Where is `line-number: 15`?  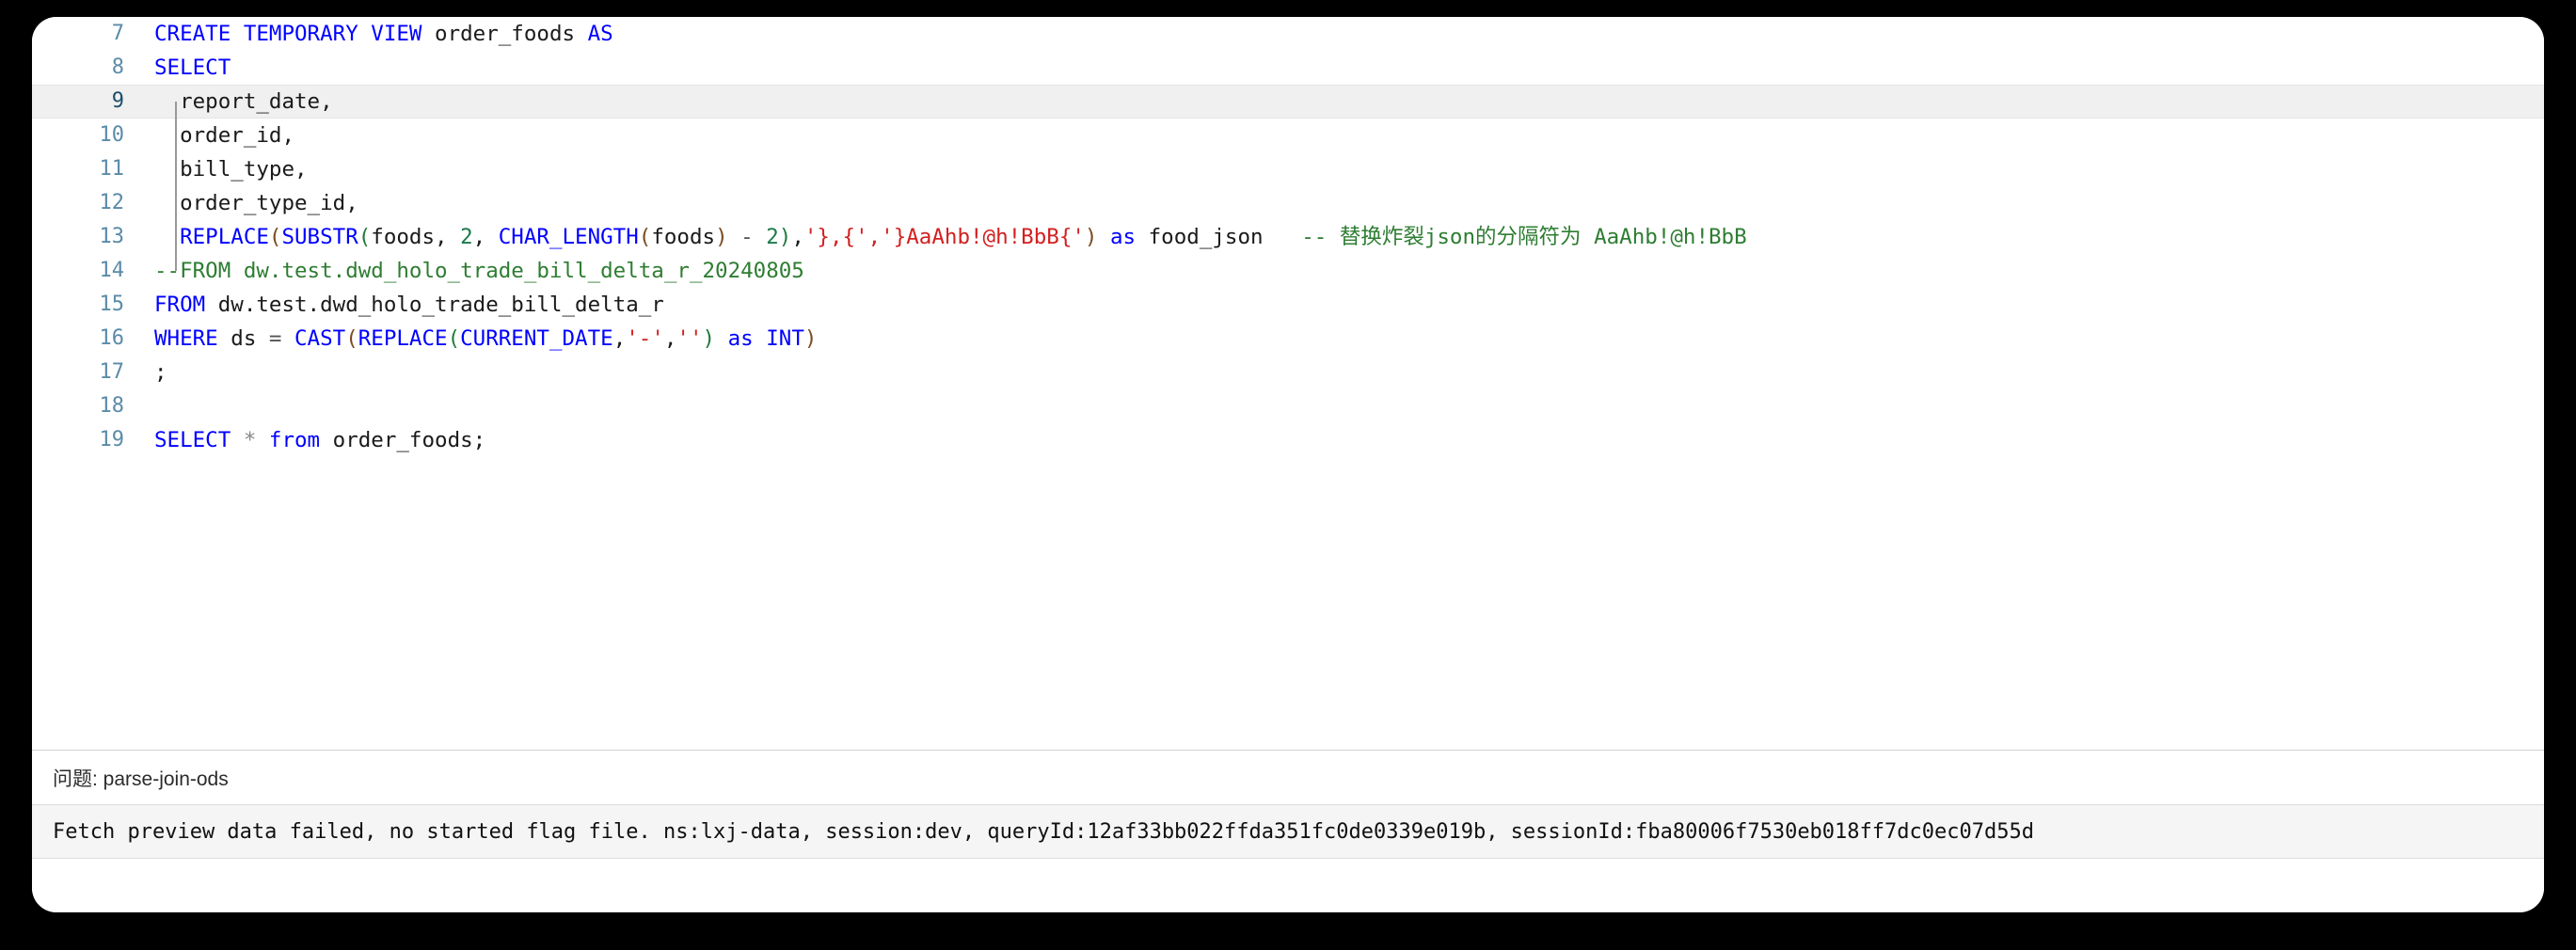 line-number: 15 is located at coordinates (112, 304).